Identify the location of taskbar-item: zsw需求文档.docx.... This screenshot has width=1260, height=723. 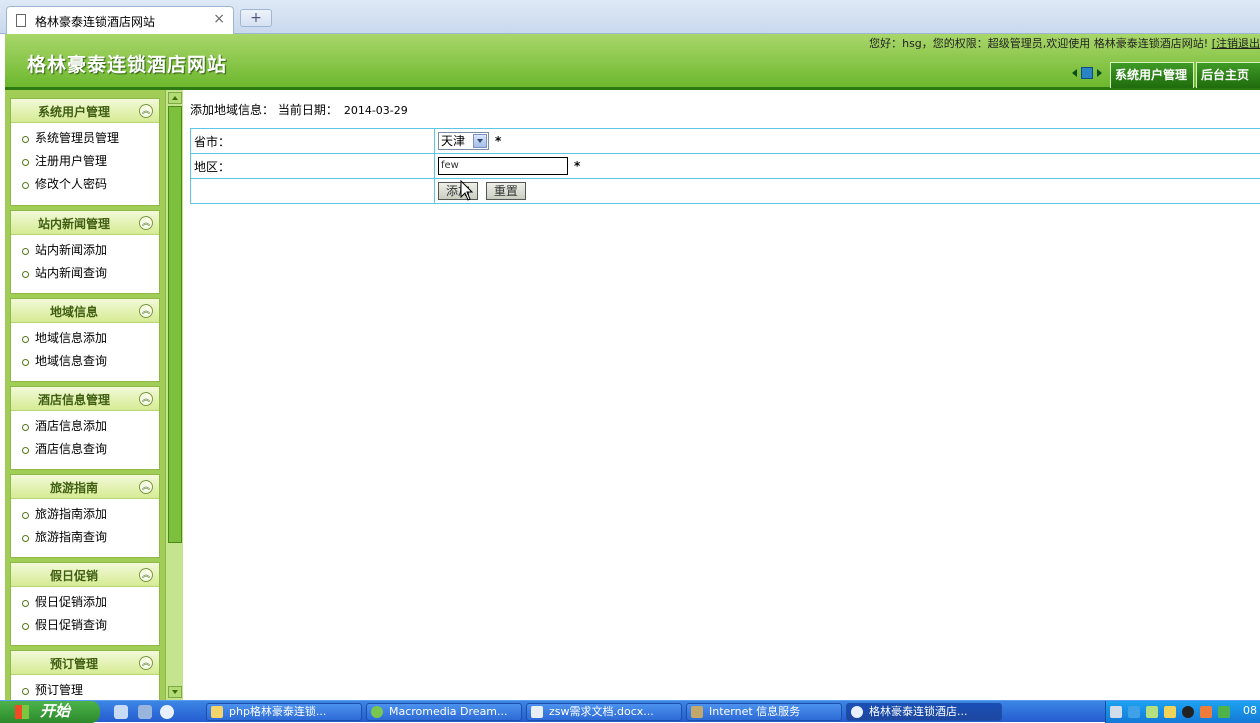
(604, 712).